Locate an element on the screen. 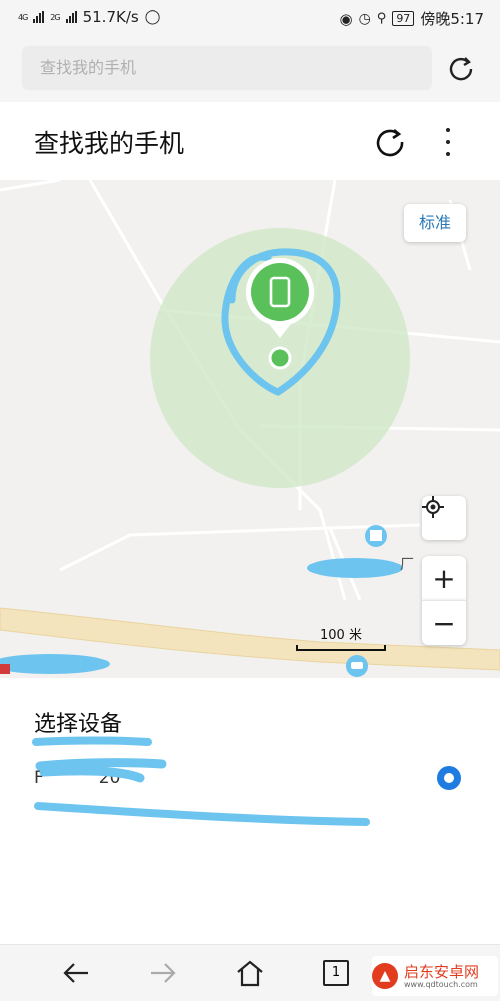 This screenshot has height=1001, width=500. more-menu-icon is located at coordinates (448, 142).